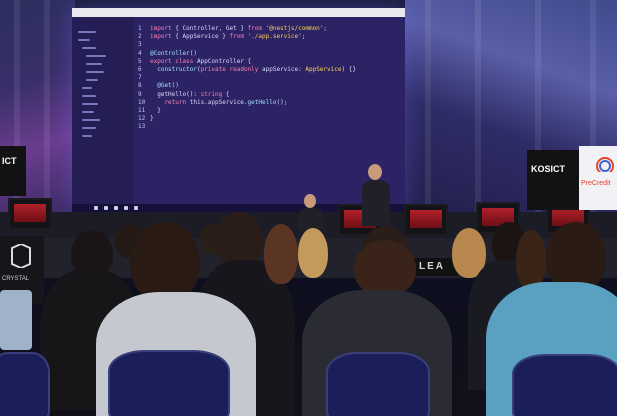 This screenshot has height=416, width=617. I want to click on line-number: 6, so click(140, 69).